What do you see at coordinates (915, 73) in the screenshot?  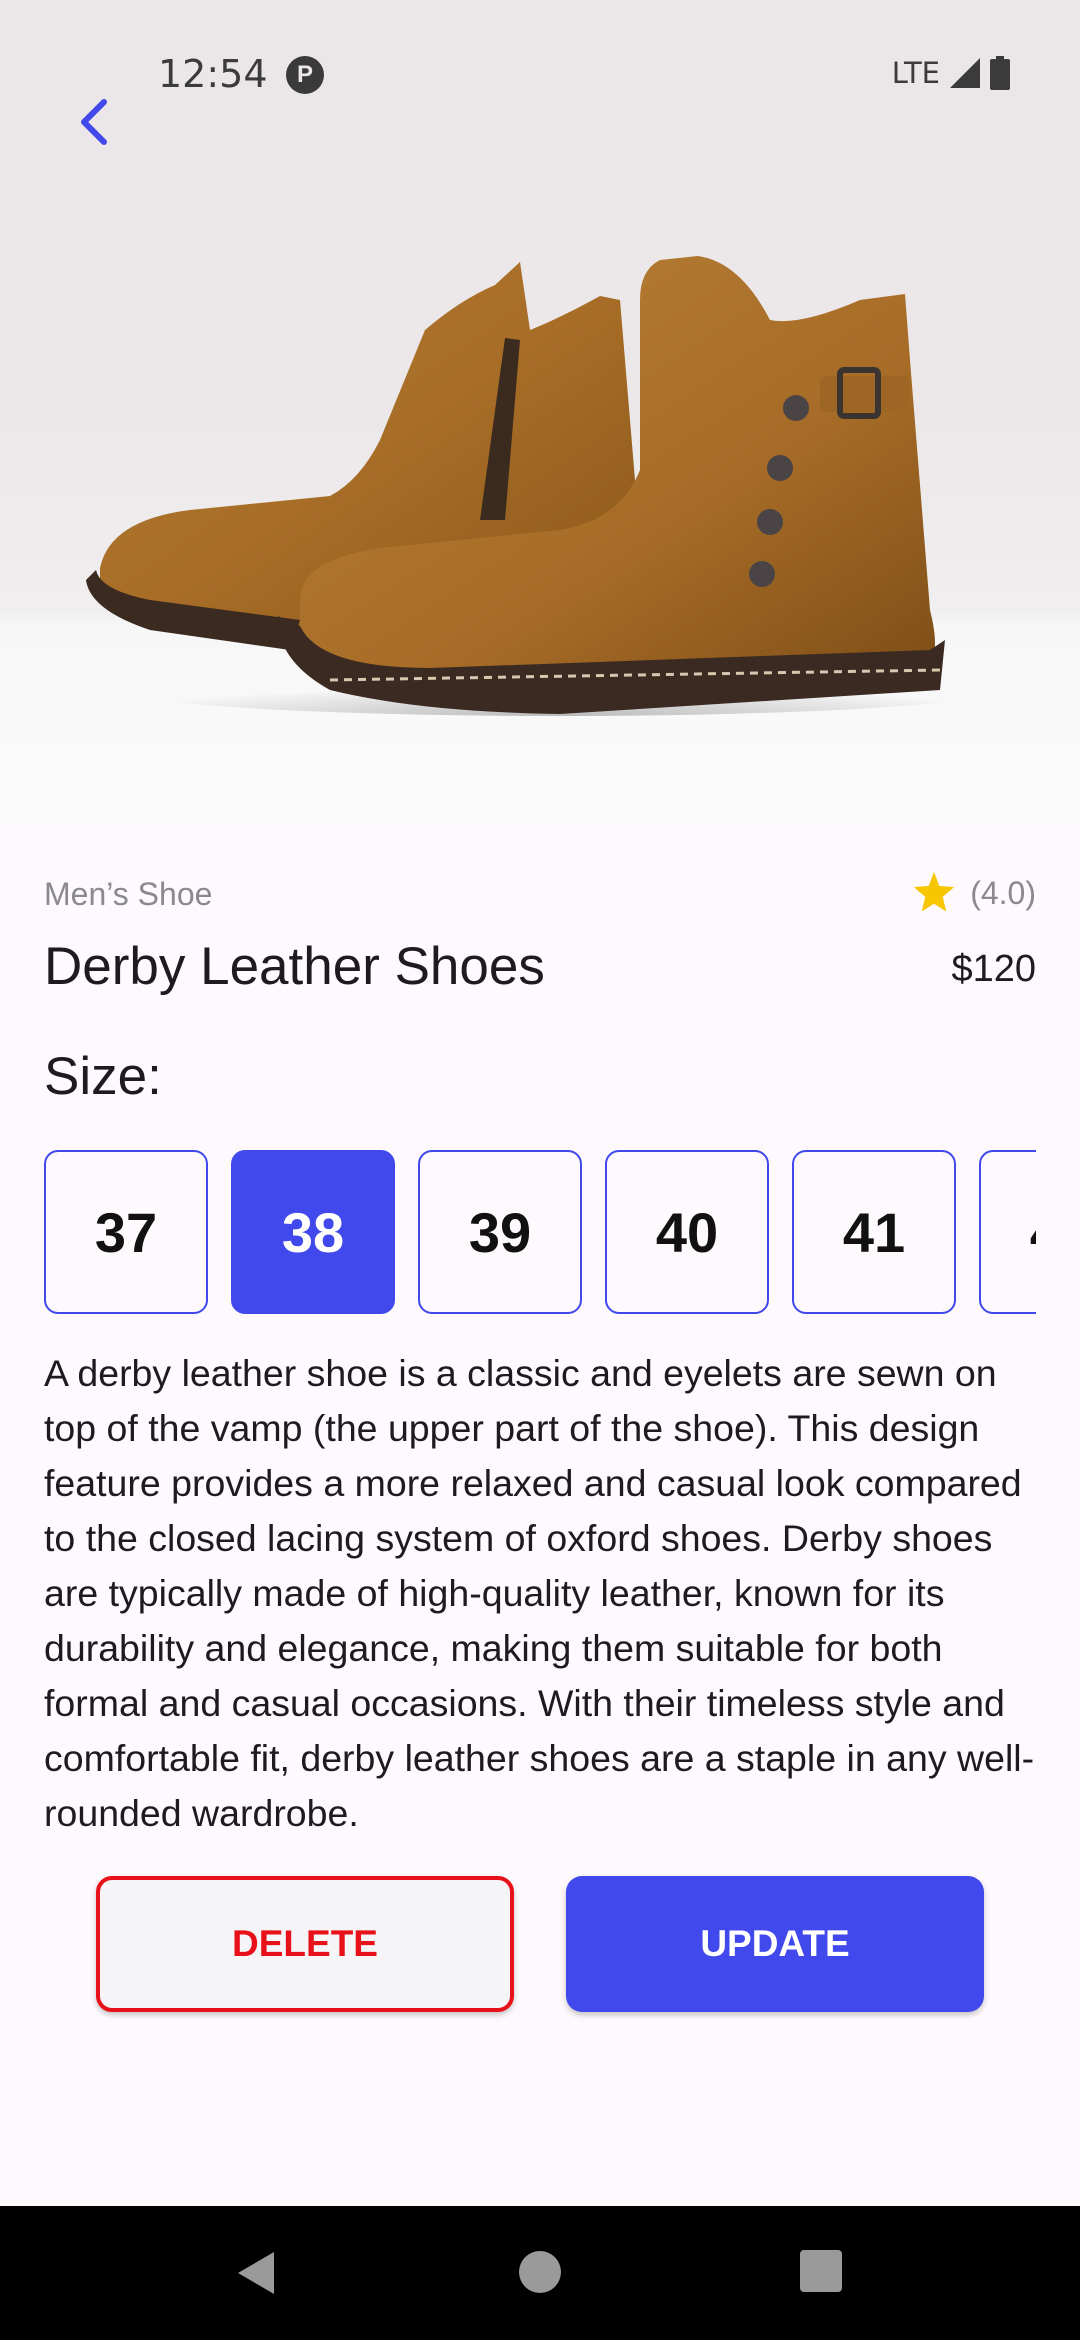 I see `network-type: LTE` at bounding box center [915, 73].